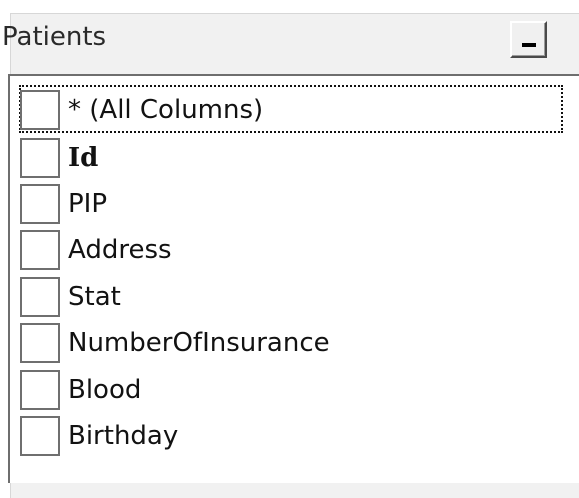 The width and height of the screenshot is (579, 498). I want to click on list-item-pip: PIP, so click(220, 203).